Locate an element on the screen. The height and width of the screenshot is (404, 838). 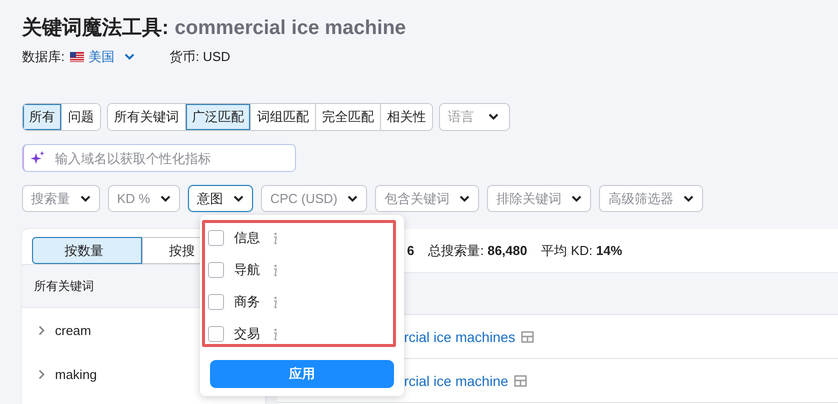
stat-text: 总搜索量: 86,480 is located at coordinates (478, 251).